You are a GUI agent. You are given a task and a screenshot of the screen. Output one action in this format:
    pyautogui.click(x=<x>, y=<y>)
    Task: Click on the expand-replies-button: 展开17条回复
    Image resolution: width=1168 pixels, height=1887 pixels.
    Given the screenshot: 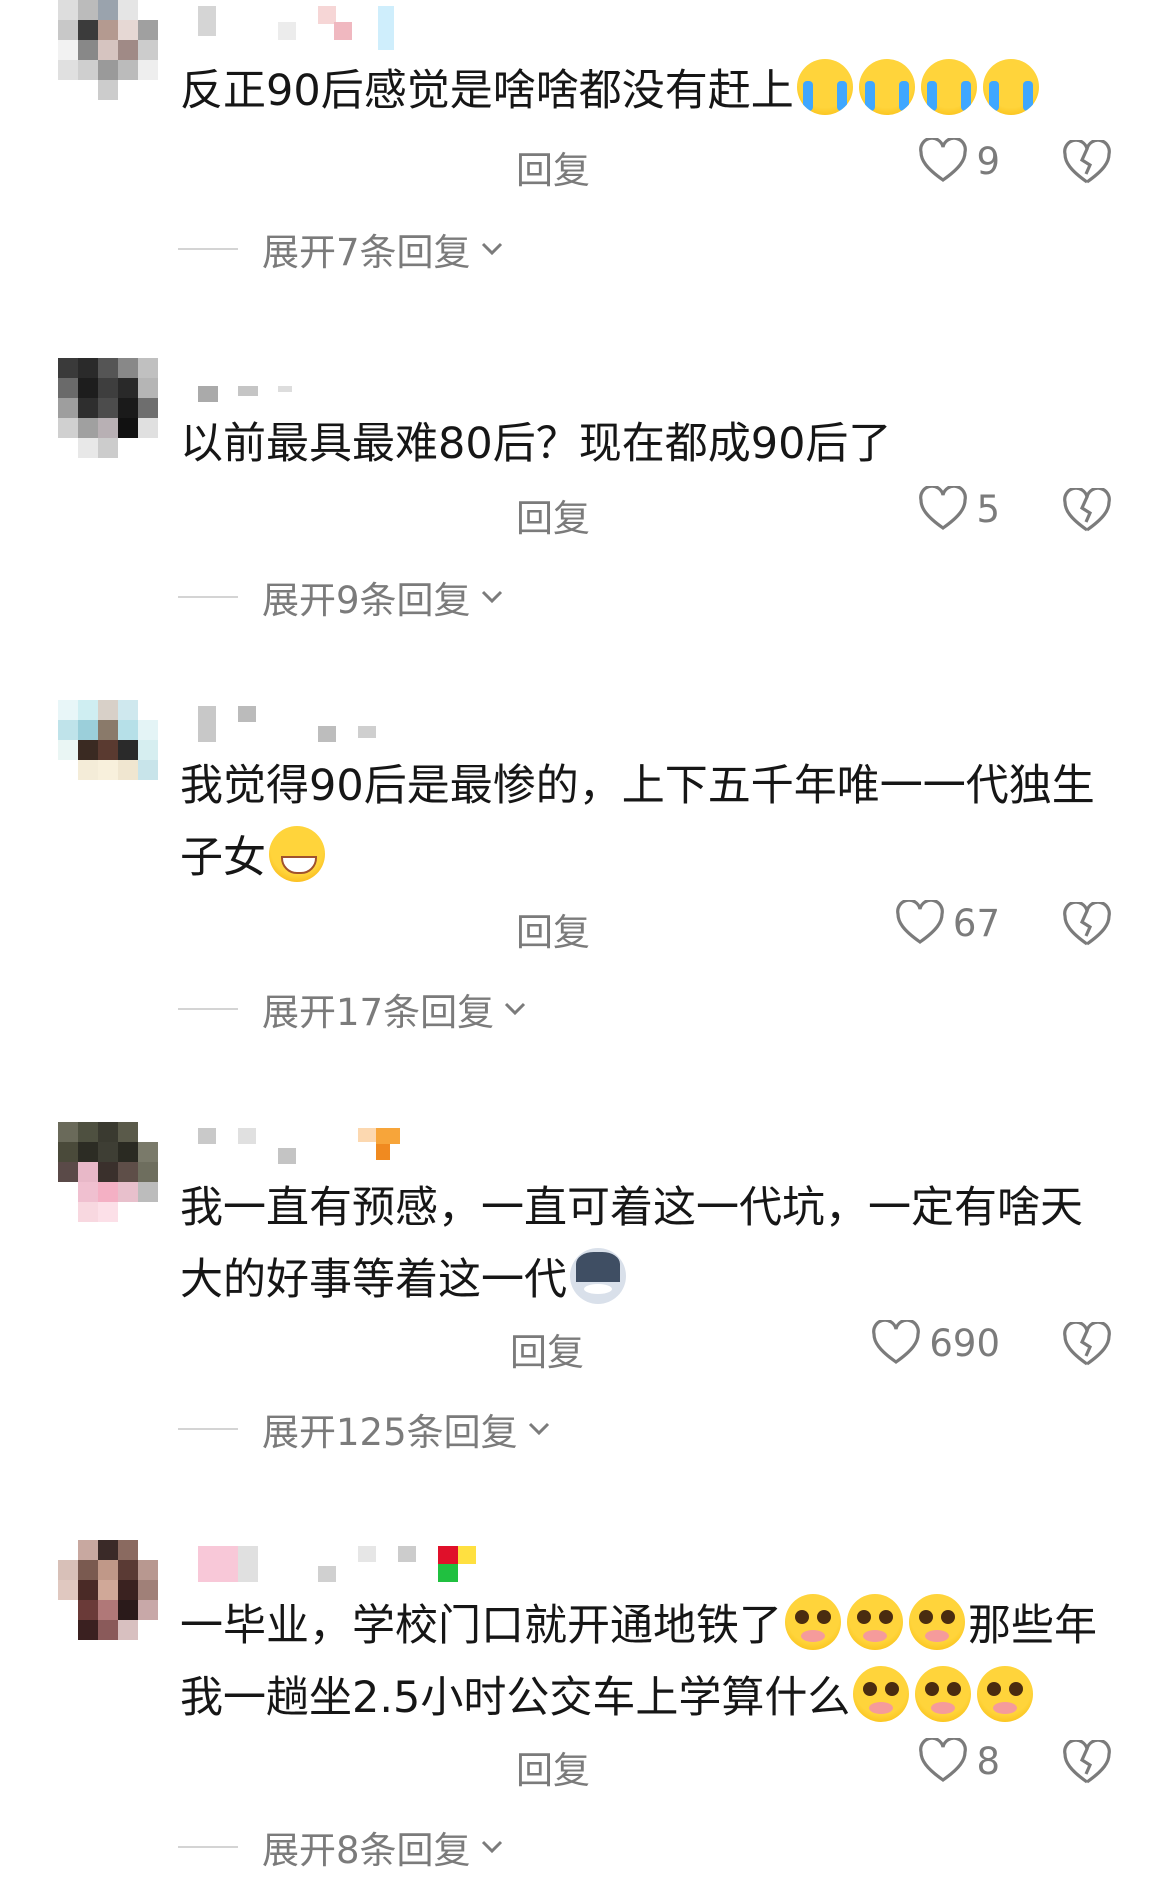 What is the action you would take?
    pyautogui.click(x=352, y=1009)
    